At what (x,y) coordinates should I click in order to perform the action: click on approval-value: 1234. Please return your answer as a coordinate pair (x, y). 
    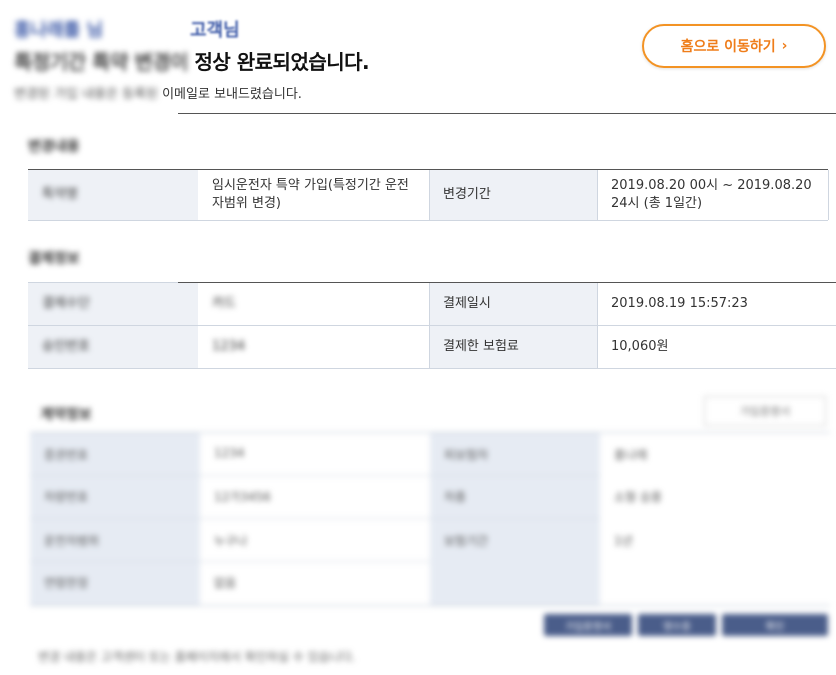
    Looking at the image, I should click on (229, 346).